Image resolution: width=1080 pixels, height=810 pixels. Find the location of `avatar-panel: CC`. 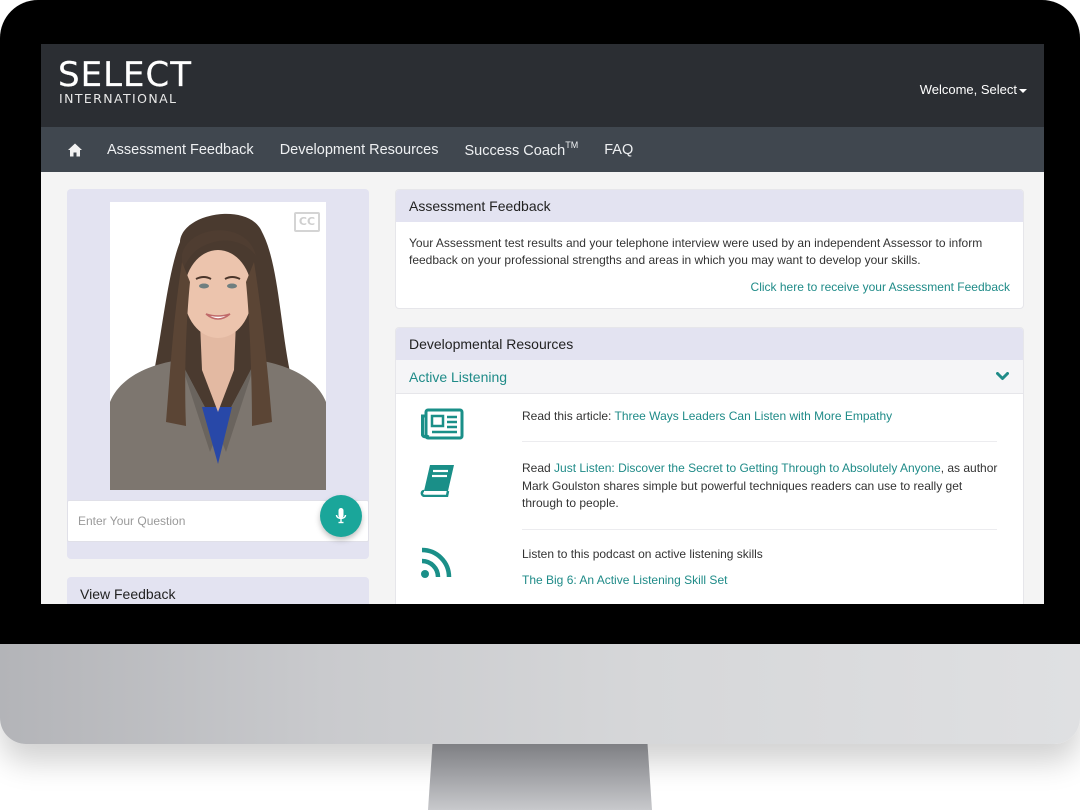

avatar-panel: CC is located at coordinates (218, 374).